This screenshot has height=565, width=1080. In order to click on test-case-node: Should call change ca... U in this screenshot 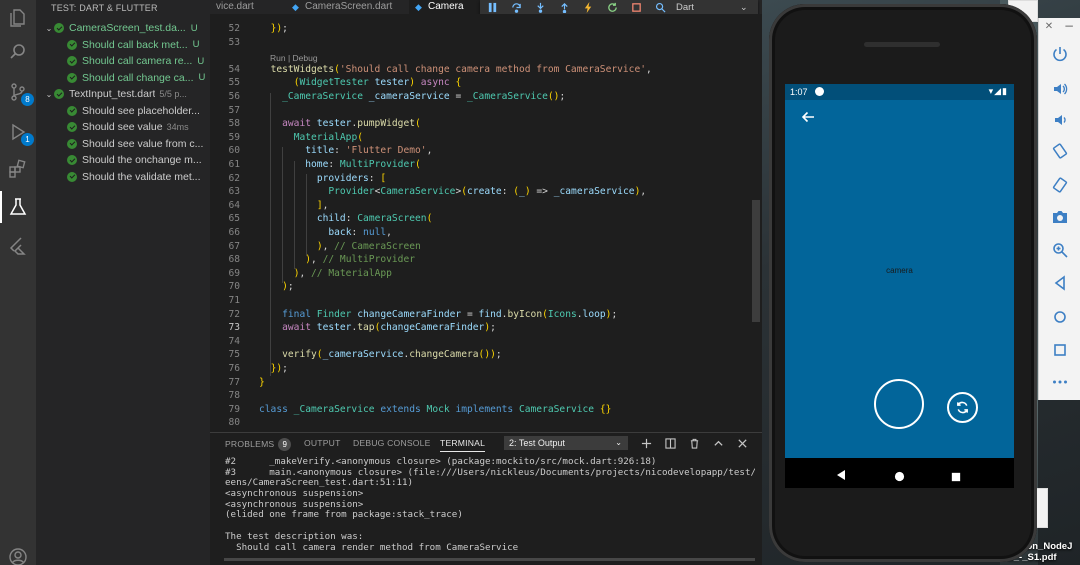, I will do `click(123, 78)`.